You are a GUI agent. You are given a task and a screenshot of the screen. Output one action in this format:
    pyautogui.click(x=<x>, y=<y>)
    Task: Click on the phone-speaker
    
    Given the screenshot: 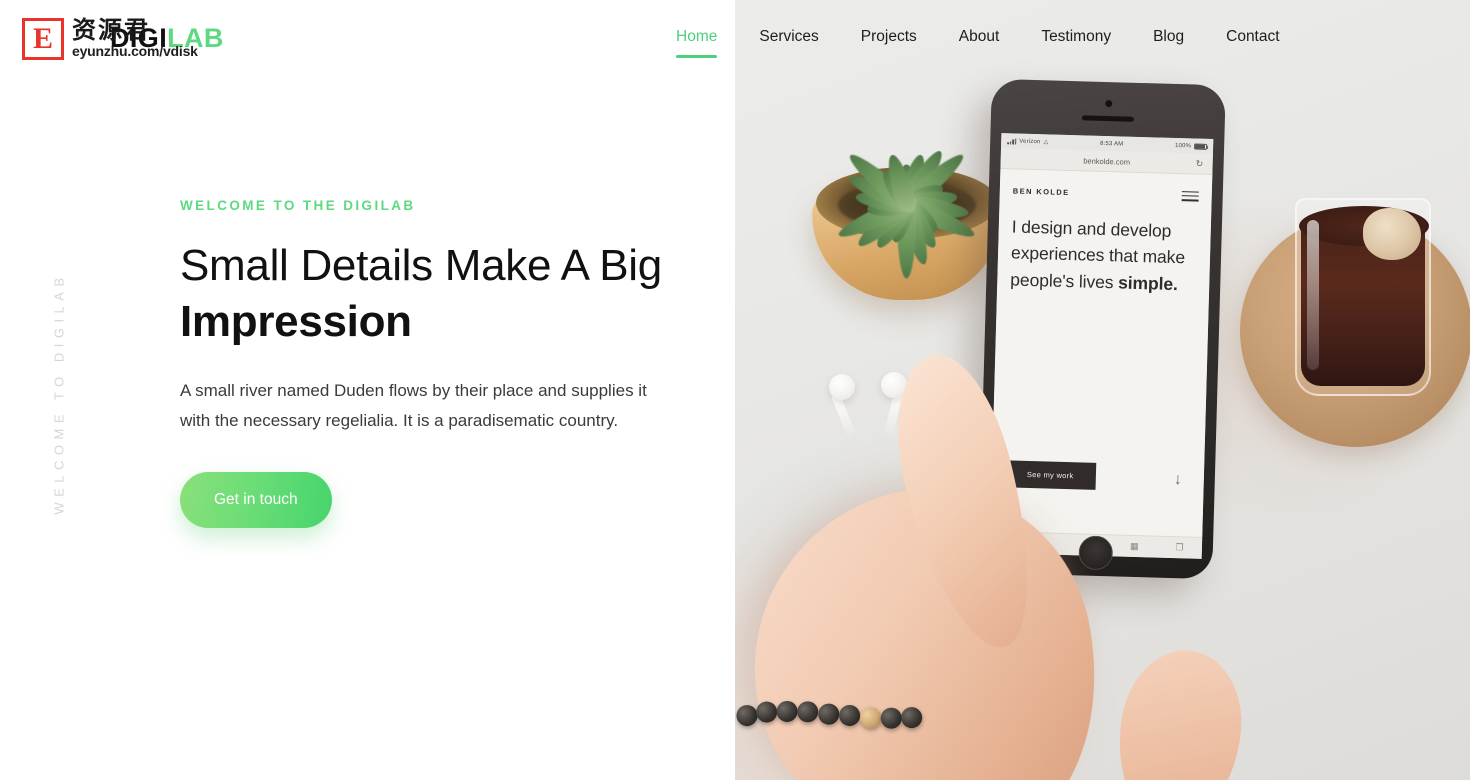 What is the action you would take?
    pyautogui.click(x=1107, y=118)
    